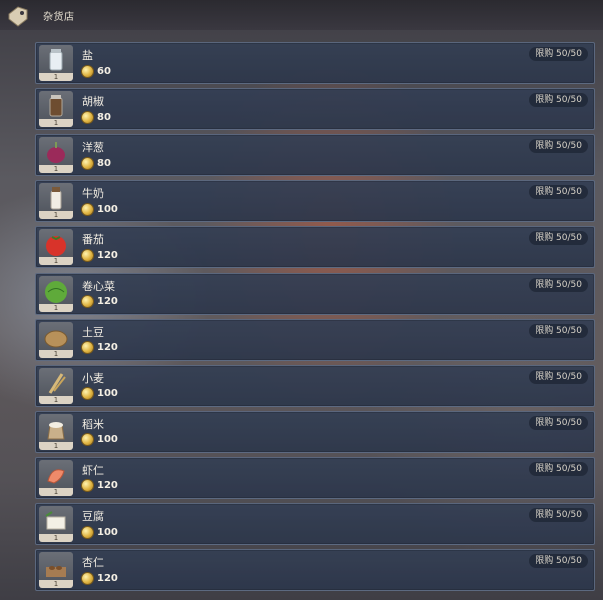 The width and height of the screenshot is (603, 600). Describe the element at coordinates (56, 153) in the screenshot. I see `onion-icon` at that location.